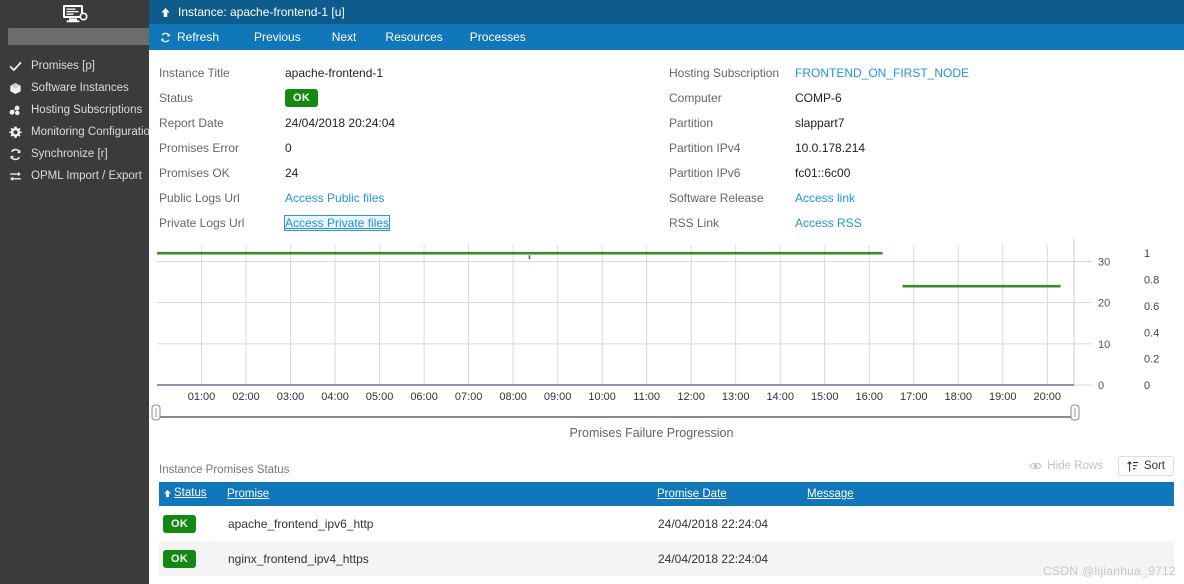 The height and width of the screenshot is (584, 1184). What do you see at coordinates (86, 176) in the screenshot?
I see `sidebar-item-label: OPML Import / Export` at bounding box center [86, 176].